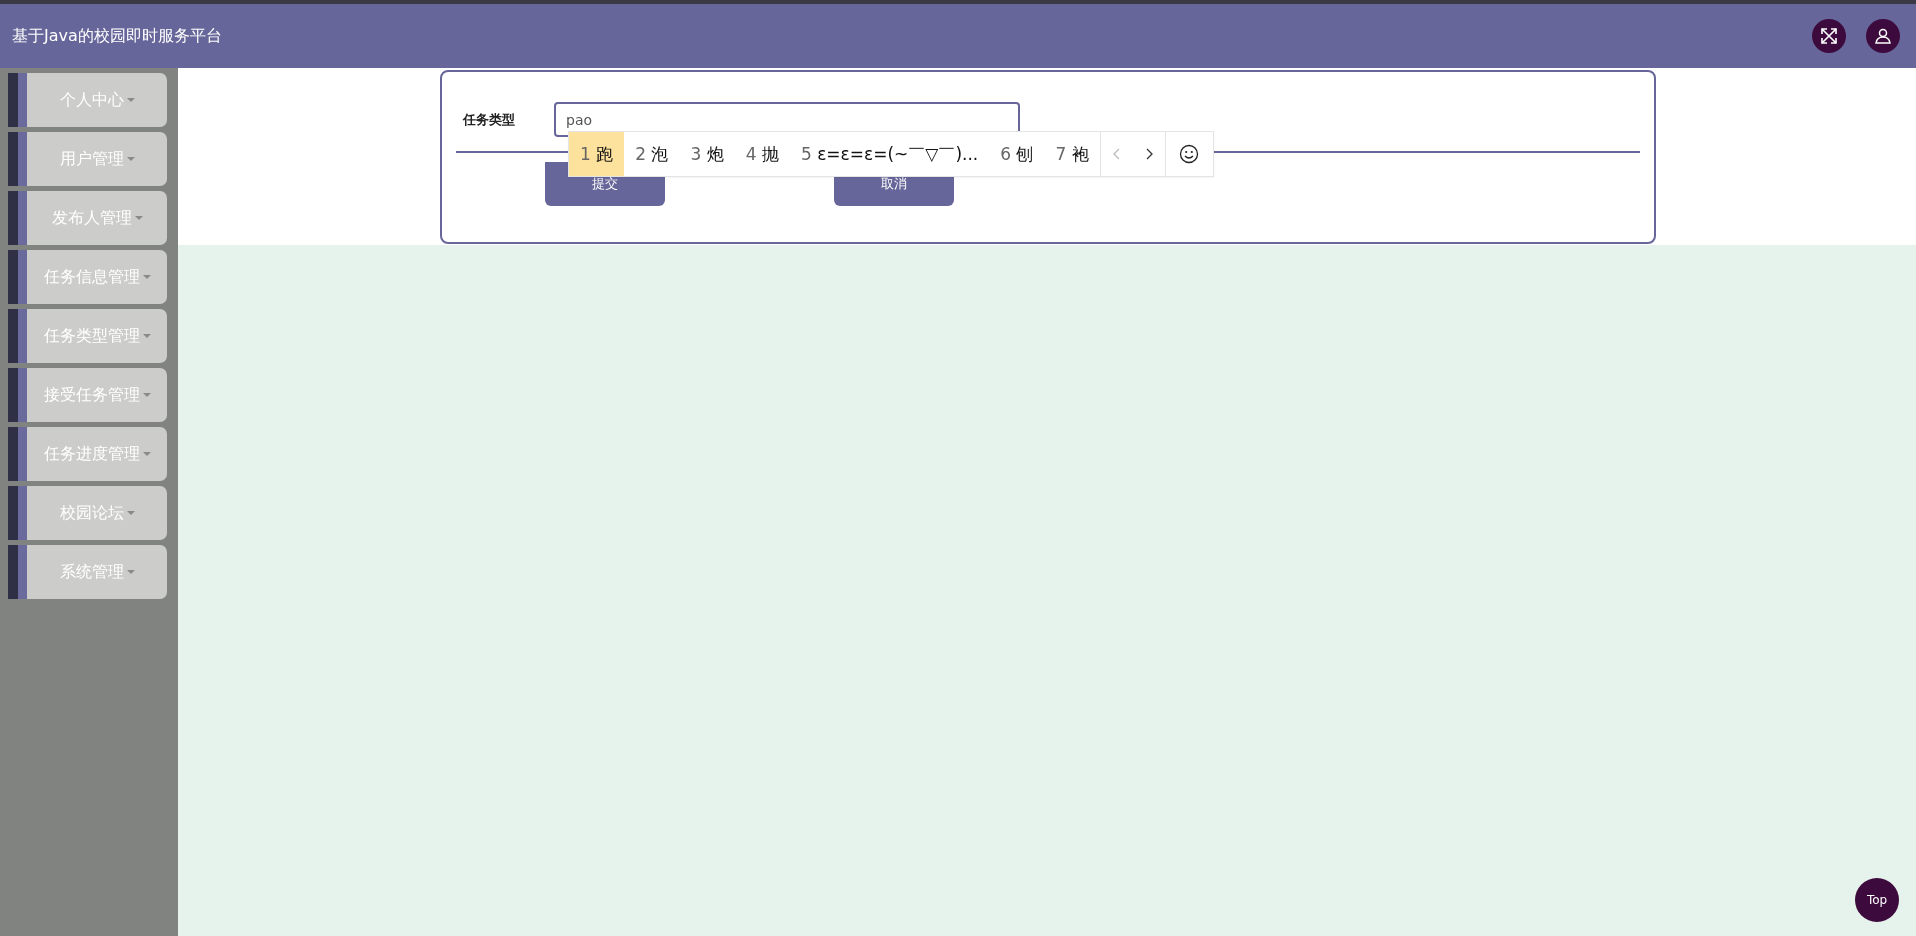 The height and width of the screenshot is (936, 1916). Describe the element at coordinates (707, 154) in the screenshot. I see `ime-candidate: 3 炮` at that location.